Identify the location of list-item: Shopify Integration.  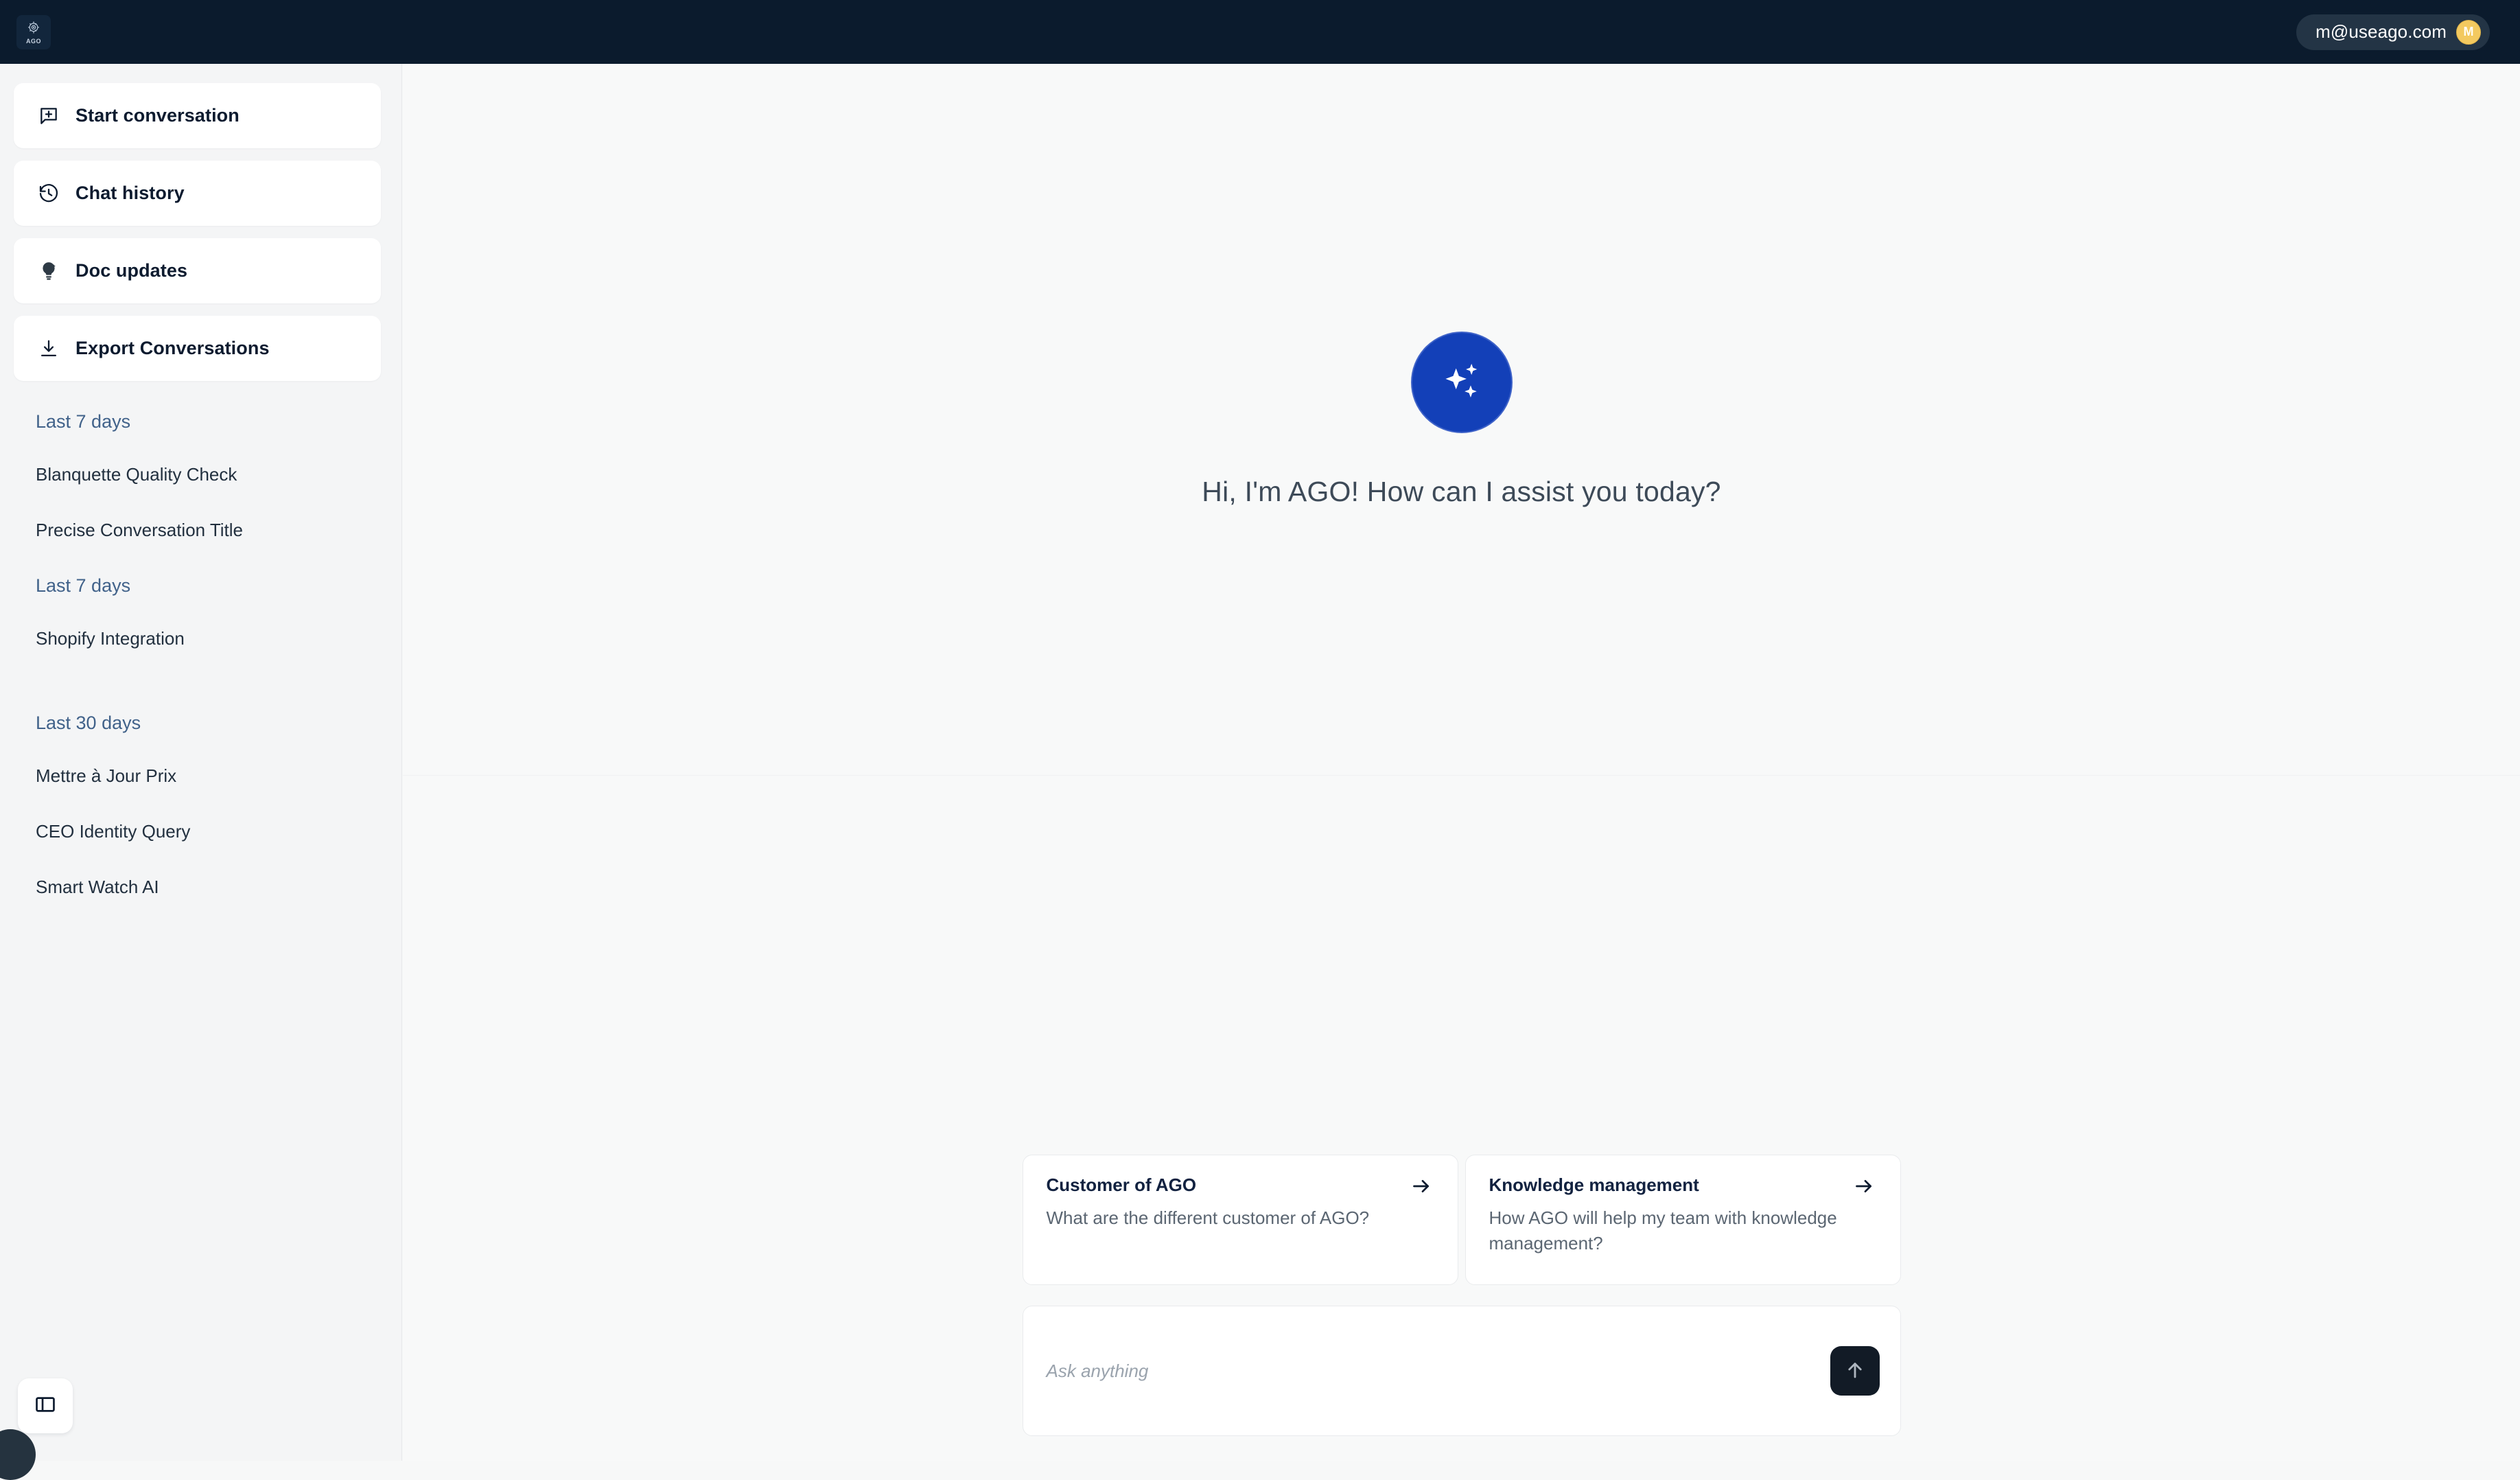
(200, 638).